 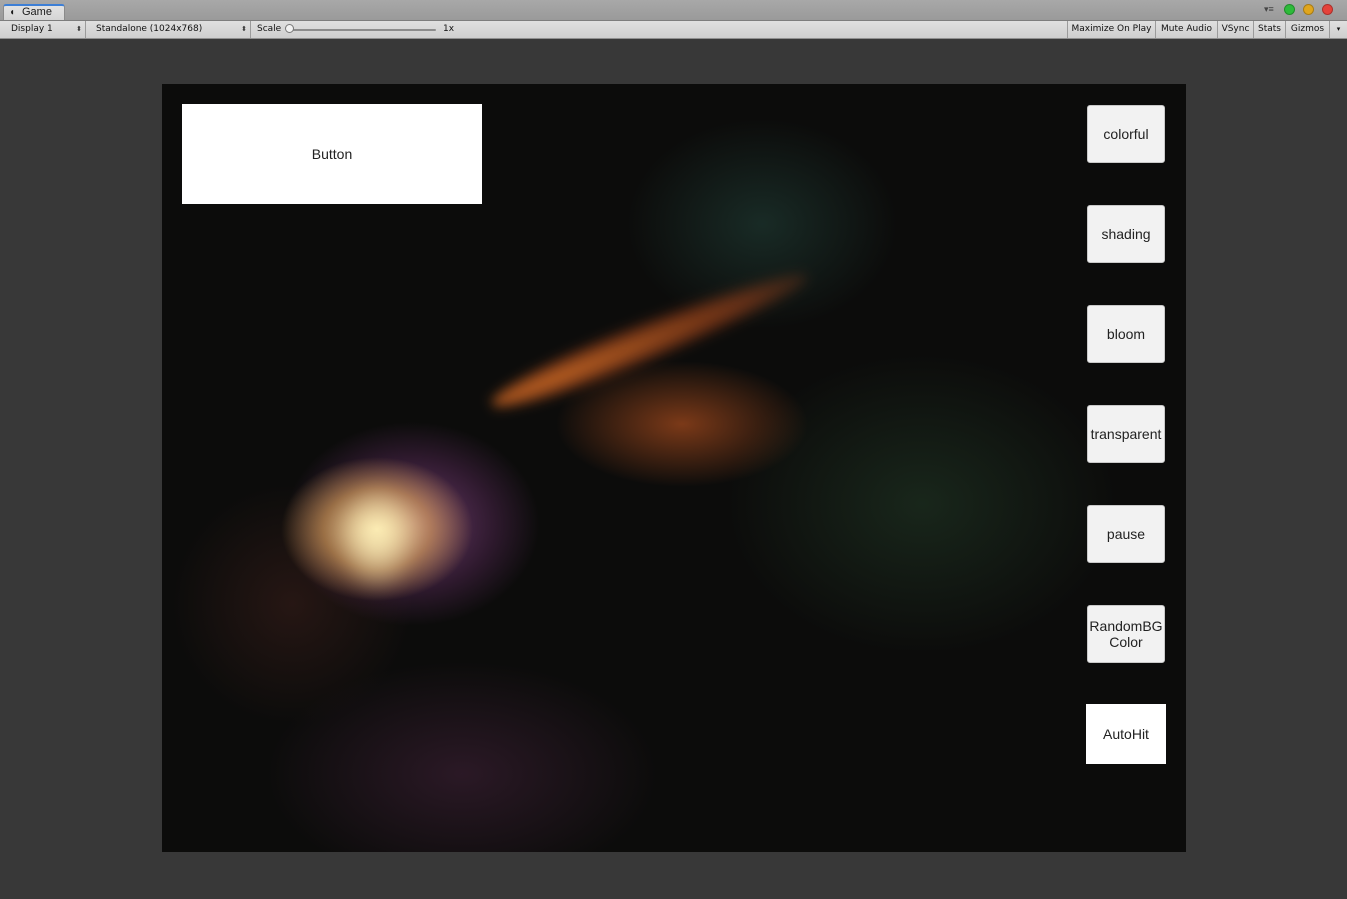 I want to click on autohit-button: AutoHit, so click(x=1126, y=734).